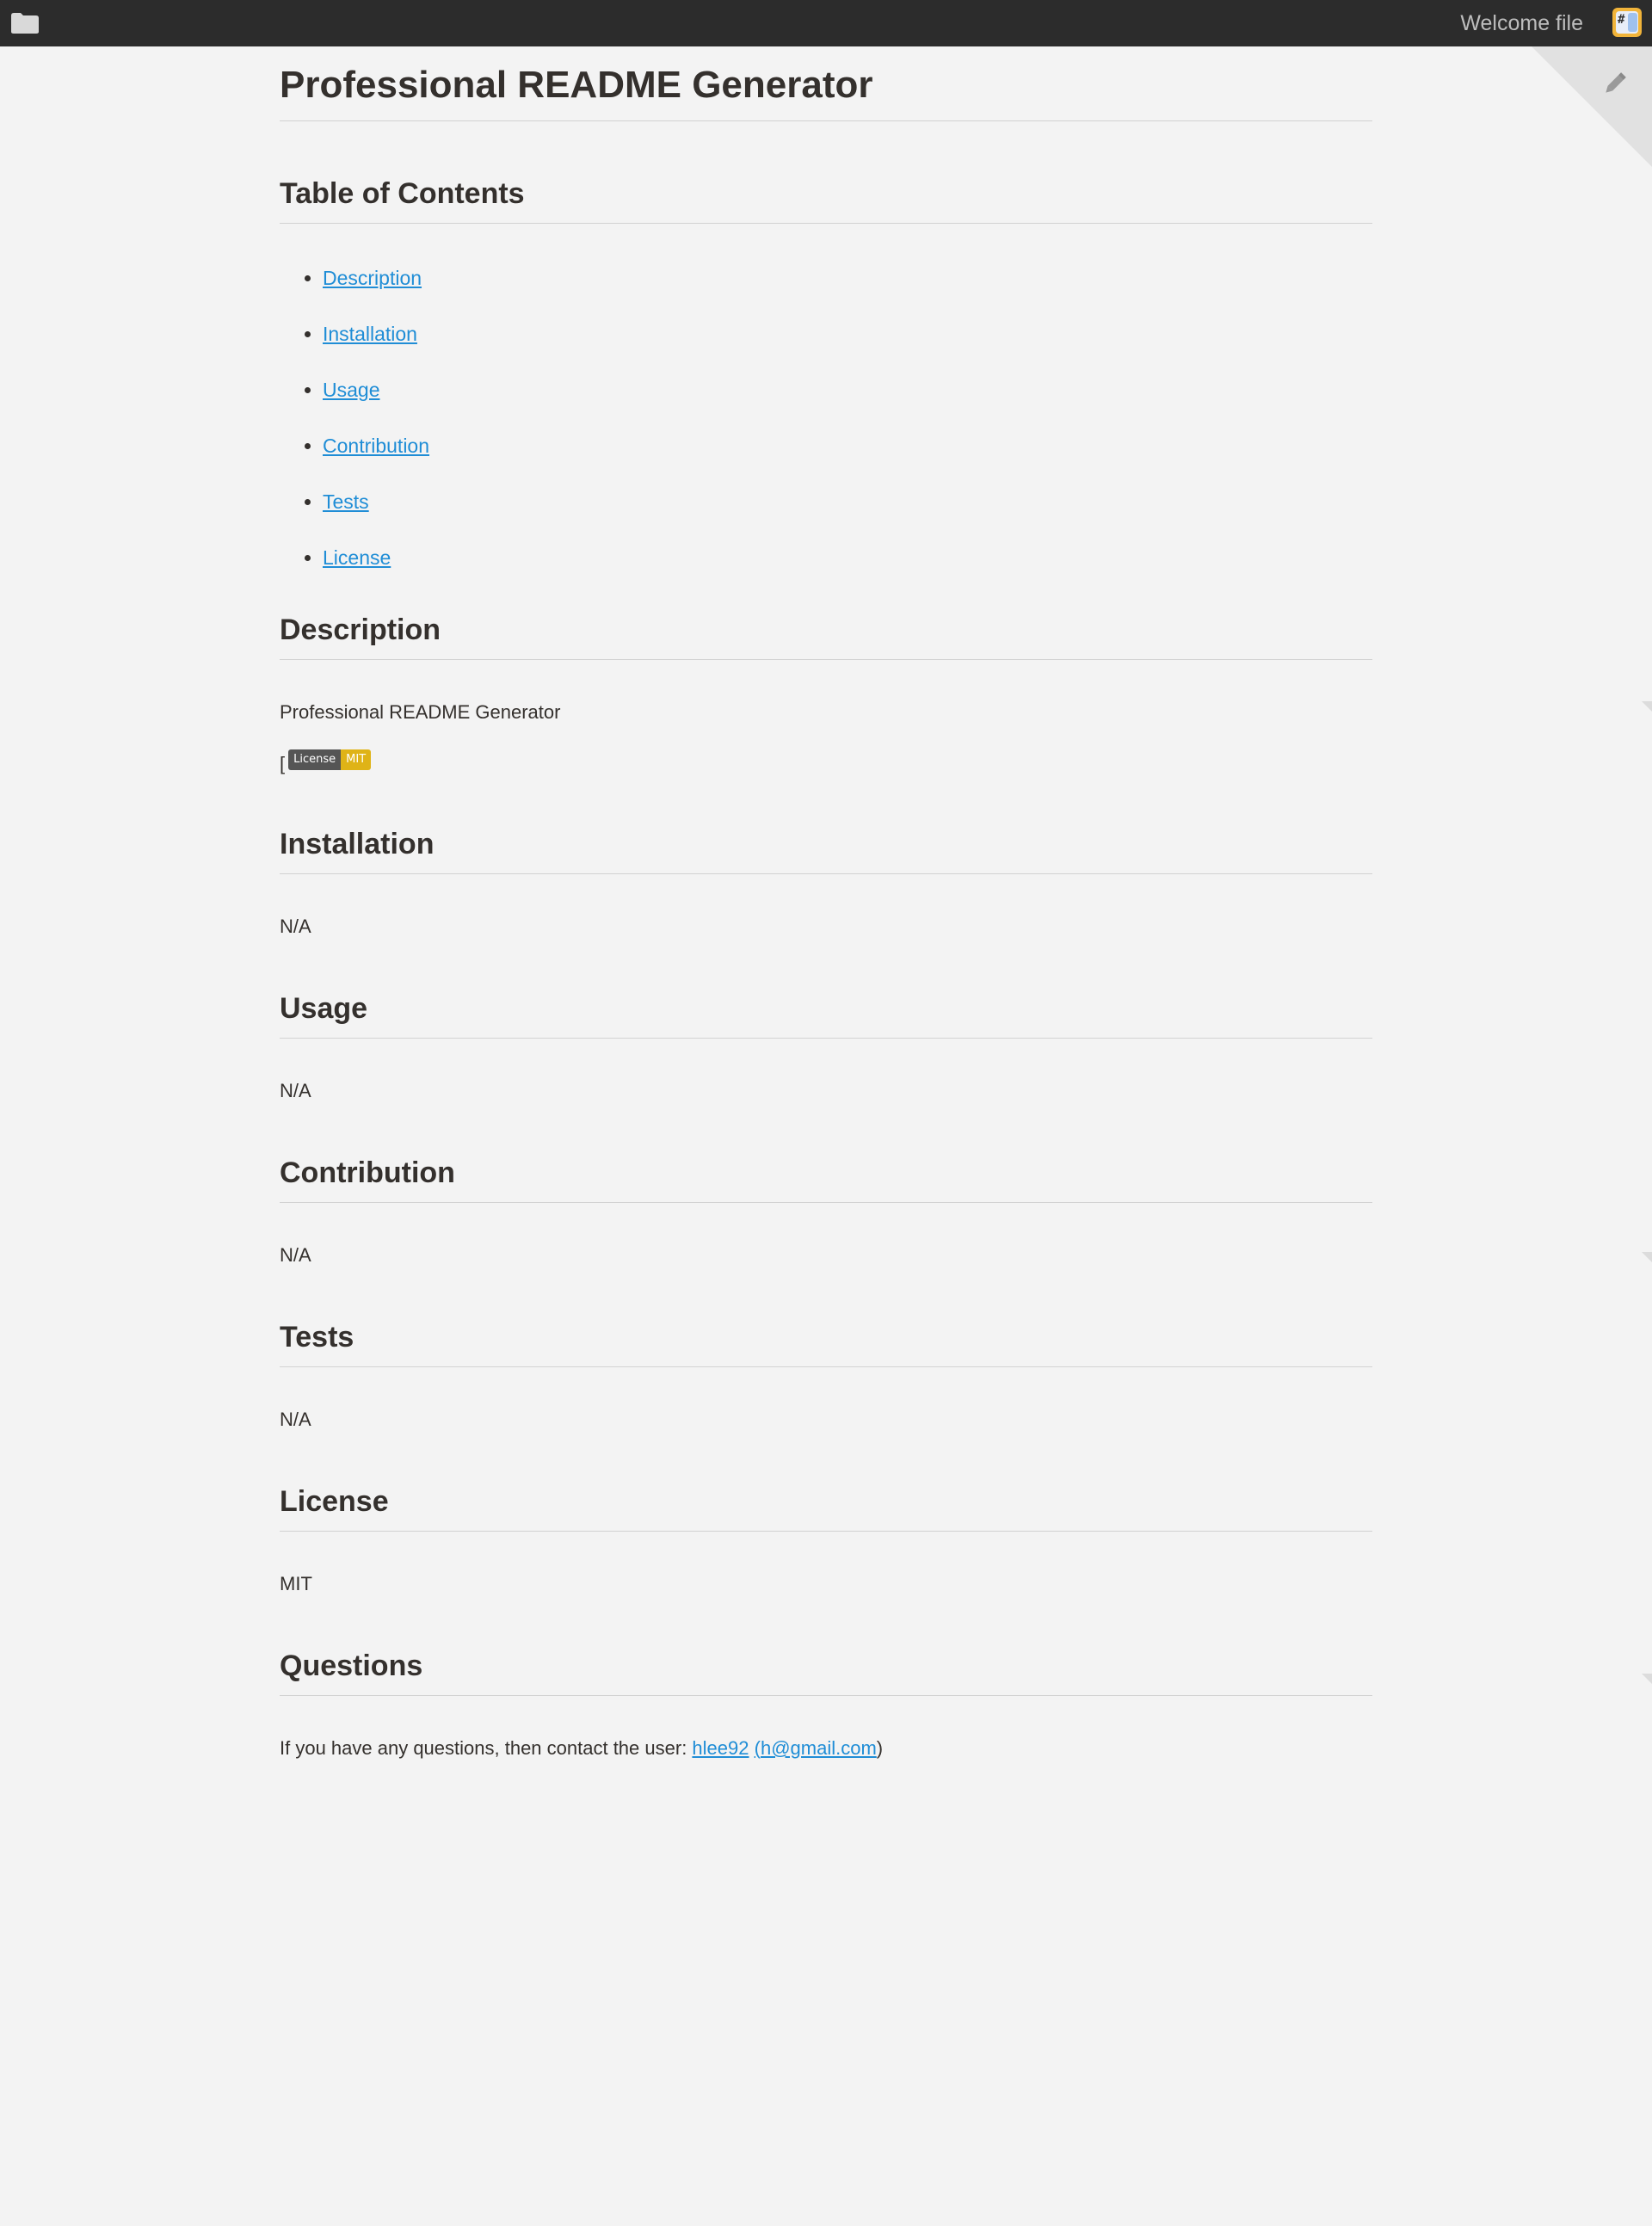 This screenshot has height=2226, width=1652. I want to click on folder-icon, so click(25, 23).